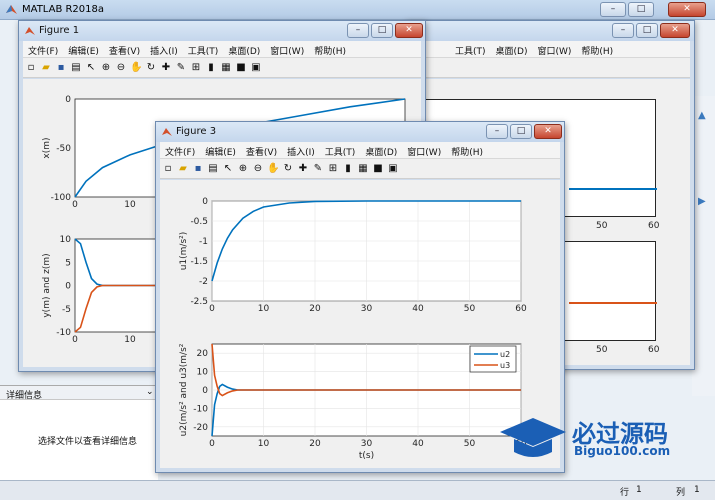 The width and height of the screenshot is (715, 500). I want to click on fig3-minimize-button: –, so click(497, 131).